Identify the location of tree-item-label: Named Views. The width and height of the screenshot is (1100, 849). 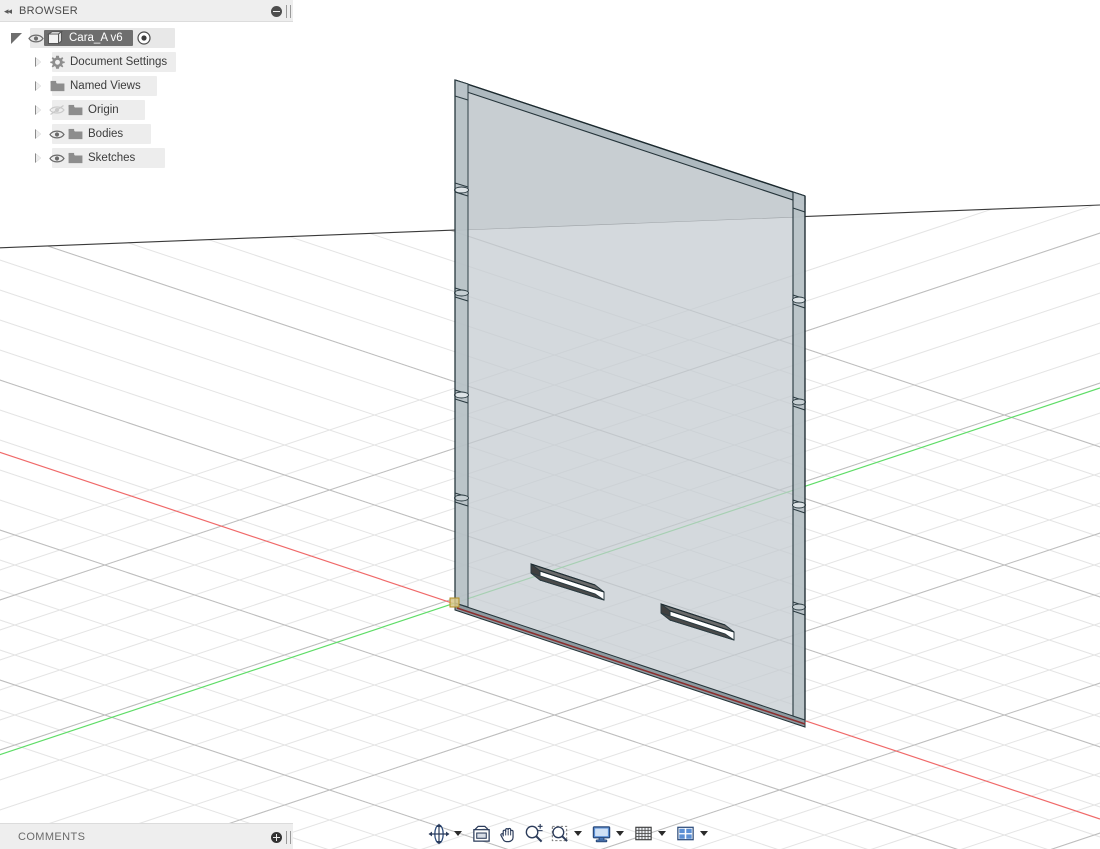
(105, 86).